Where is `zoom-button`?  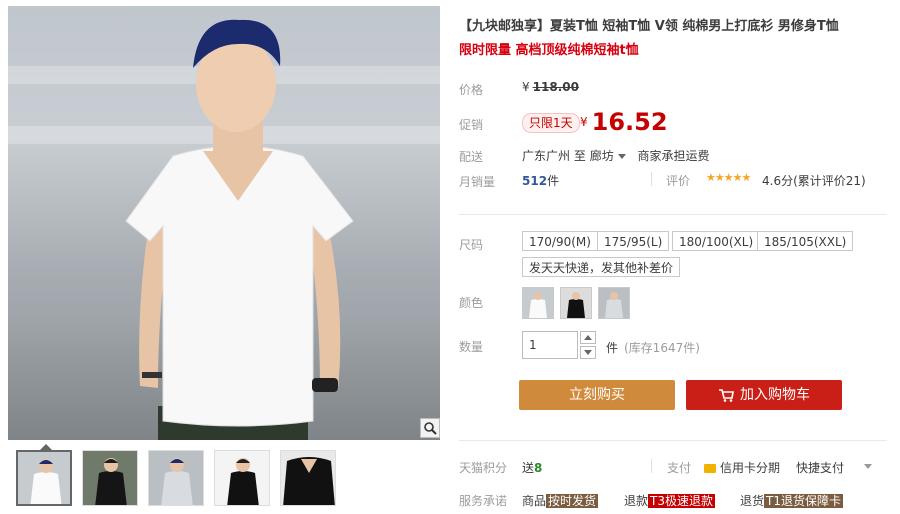
zoom-button is located at coordinates (430, 428).